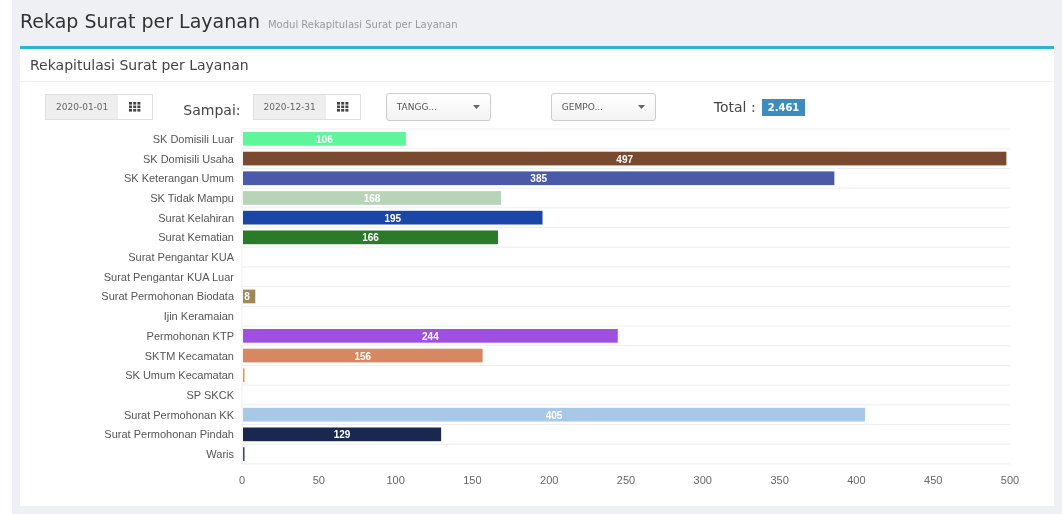 Image resolution: width=1062 pixels, height=514 pixels. What do you see at coordinates (549, 479) in the screenshot?
I see `axis-tick-label: 200` at bounding box center [549, 479].